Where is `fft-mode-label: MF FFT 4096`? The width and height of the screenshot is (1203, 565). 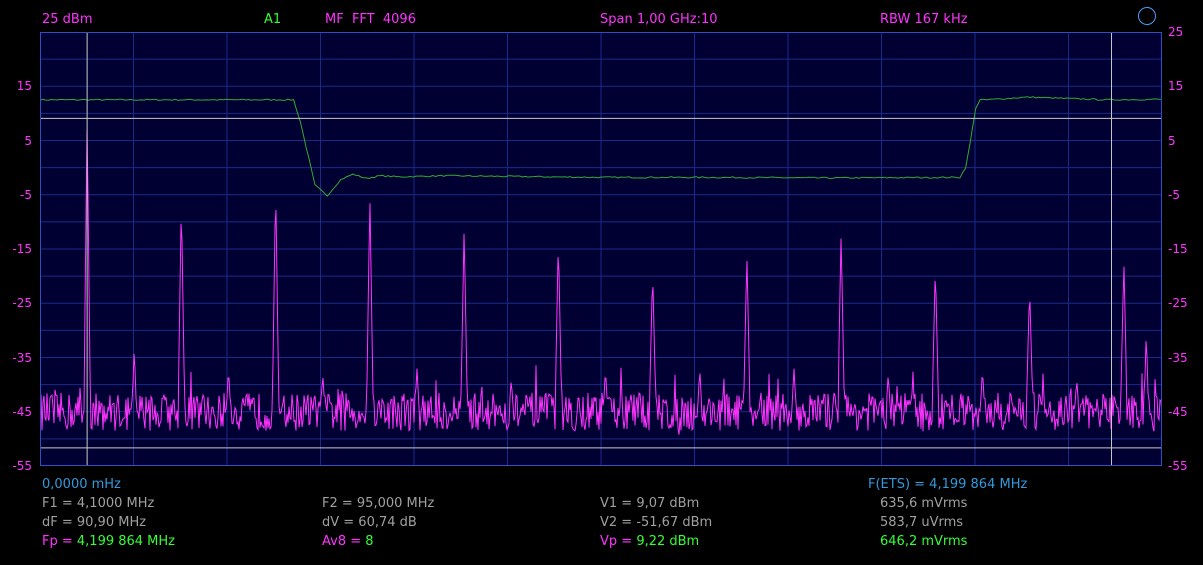
fft-mode-label: MF FFT 4096 is located at coordinates (370, 19).